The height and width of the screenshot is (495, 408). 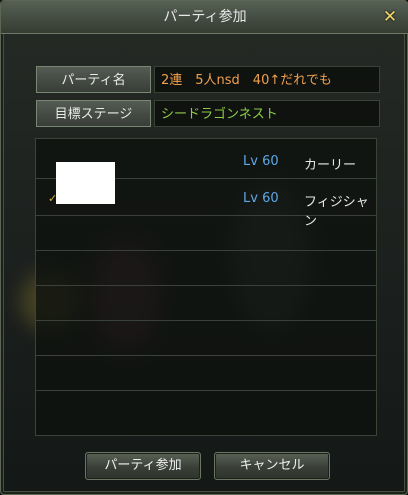 I want to click on target-stage-label: 目標ステージ, so click(x=93, y=113).